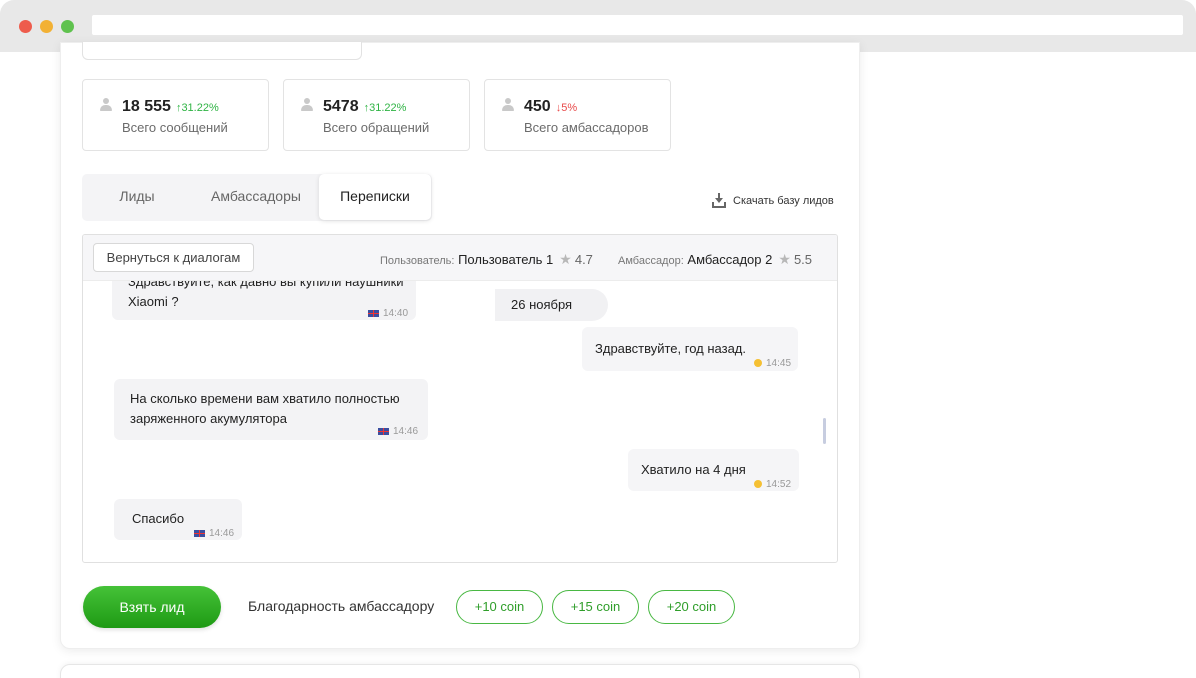  What do you see at coordinates (341, 606) in the screenshot?
I see `thanks-label: Благодарность амбассадору` at bounding box center [341, 606].